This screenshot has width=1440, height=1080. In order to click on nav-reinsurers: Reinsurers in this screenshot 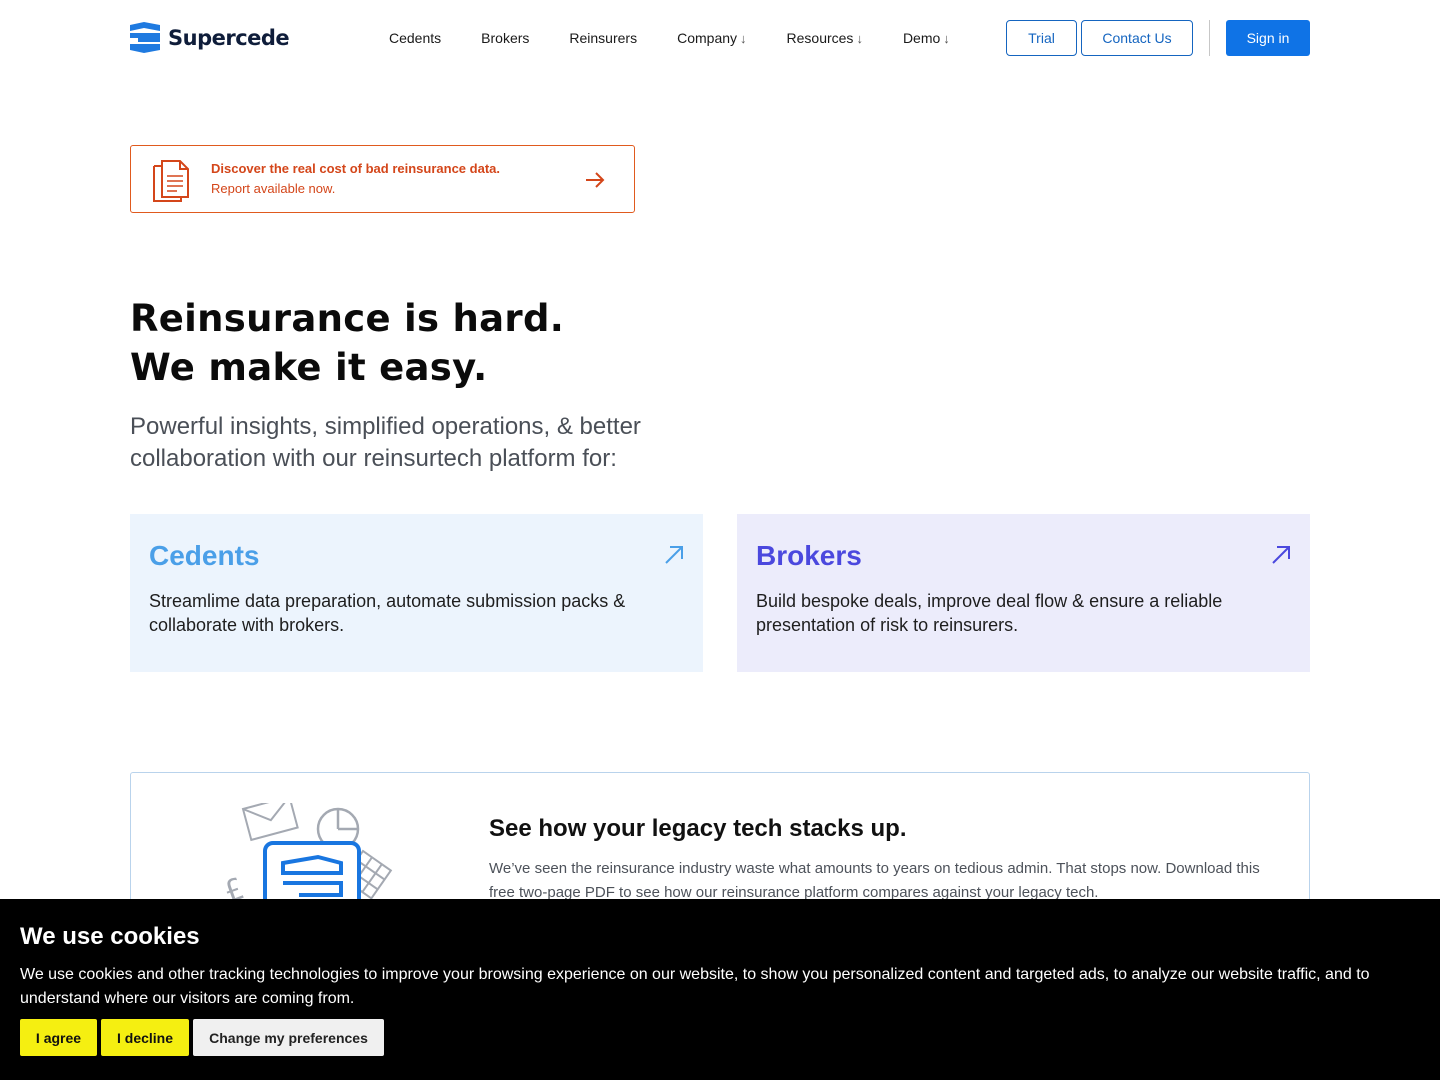, I will do `click(603, 38)`.